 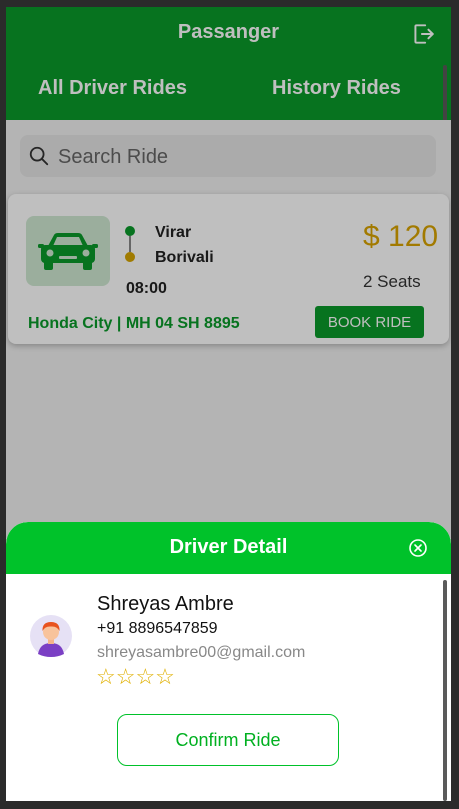 What do you see at coordinates (135, 676) in the screenshot?
I see `driver-rating: ☆☆☆☆` at bounding box center [135, 676].